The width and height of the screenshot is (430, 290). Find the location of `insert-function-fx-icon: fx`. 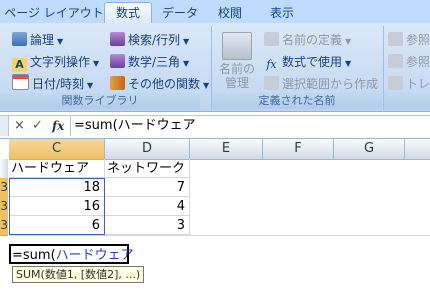

insert-function-fx-icon: fx is located at coordinates (58, 126).